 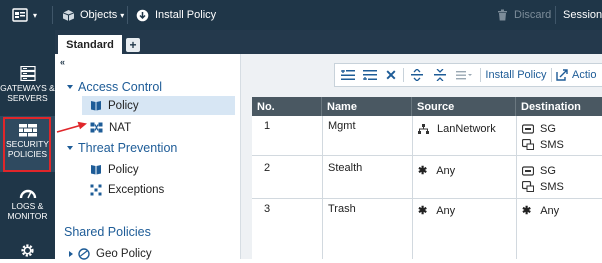 I want to click on gauge-icon, so click(x=27, y=194).